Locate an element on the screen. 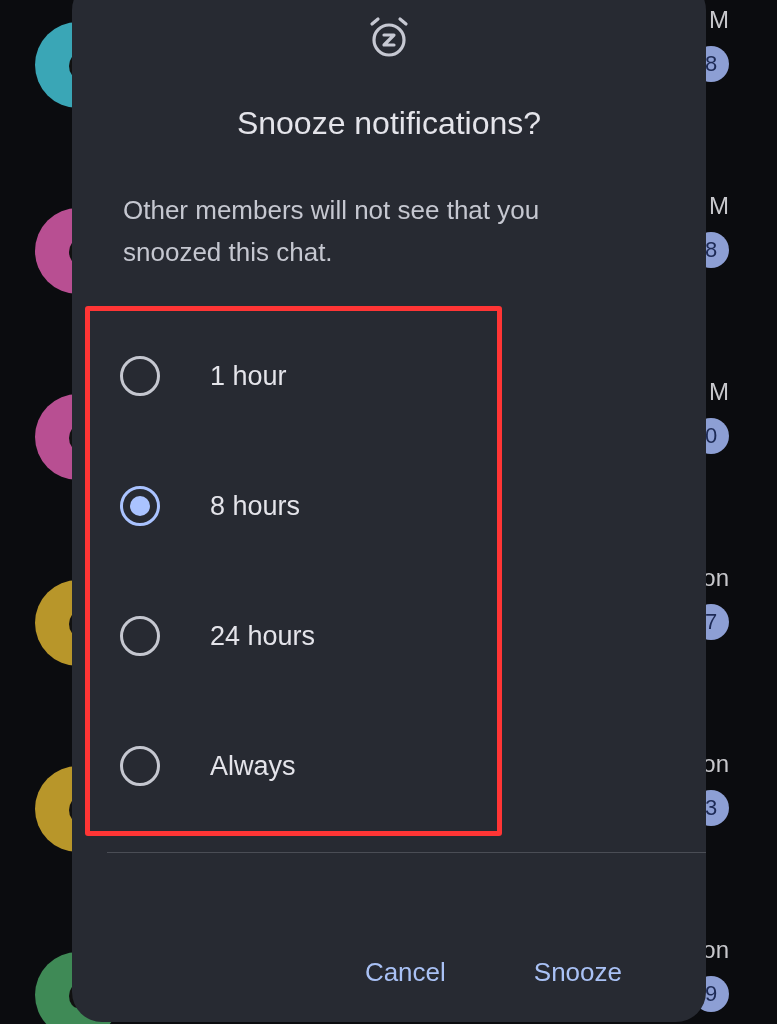  option-label: 24 hours is located at coordinates (263, 636).